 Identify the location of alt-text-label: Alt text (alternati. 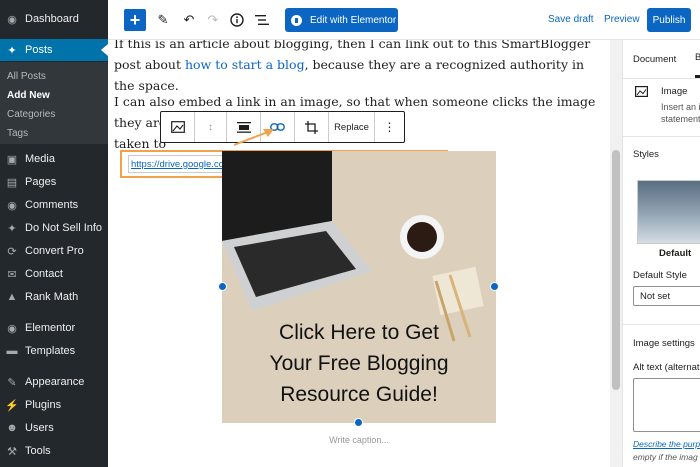
(666, 367).